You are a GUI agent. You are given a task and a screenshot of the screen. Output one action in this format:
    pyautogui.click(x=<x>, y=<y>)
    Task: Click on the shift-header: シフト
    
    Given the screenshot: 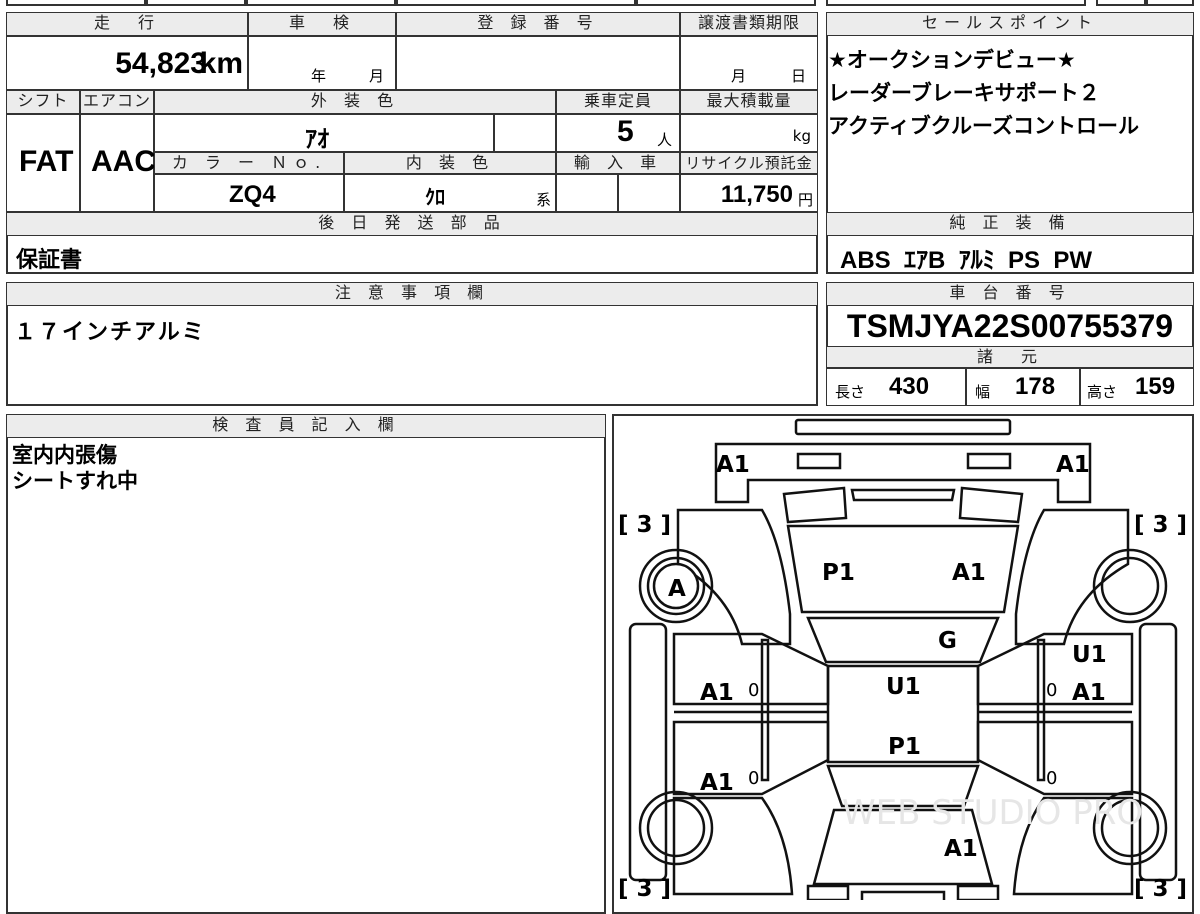 What is the action you would take?
    pyautogui.click(x=43, y=102)
    